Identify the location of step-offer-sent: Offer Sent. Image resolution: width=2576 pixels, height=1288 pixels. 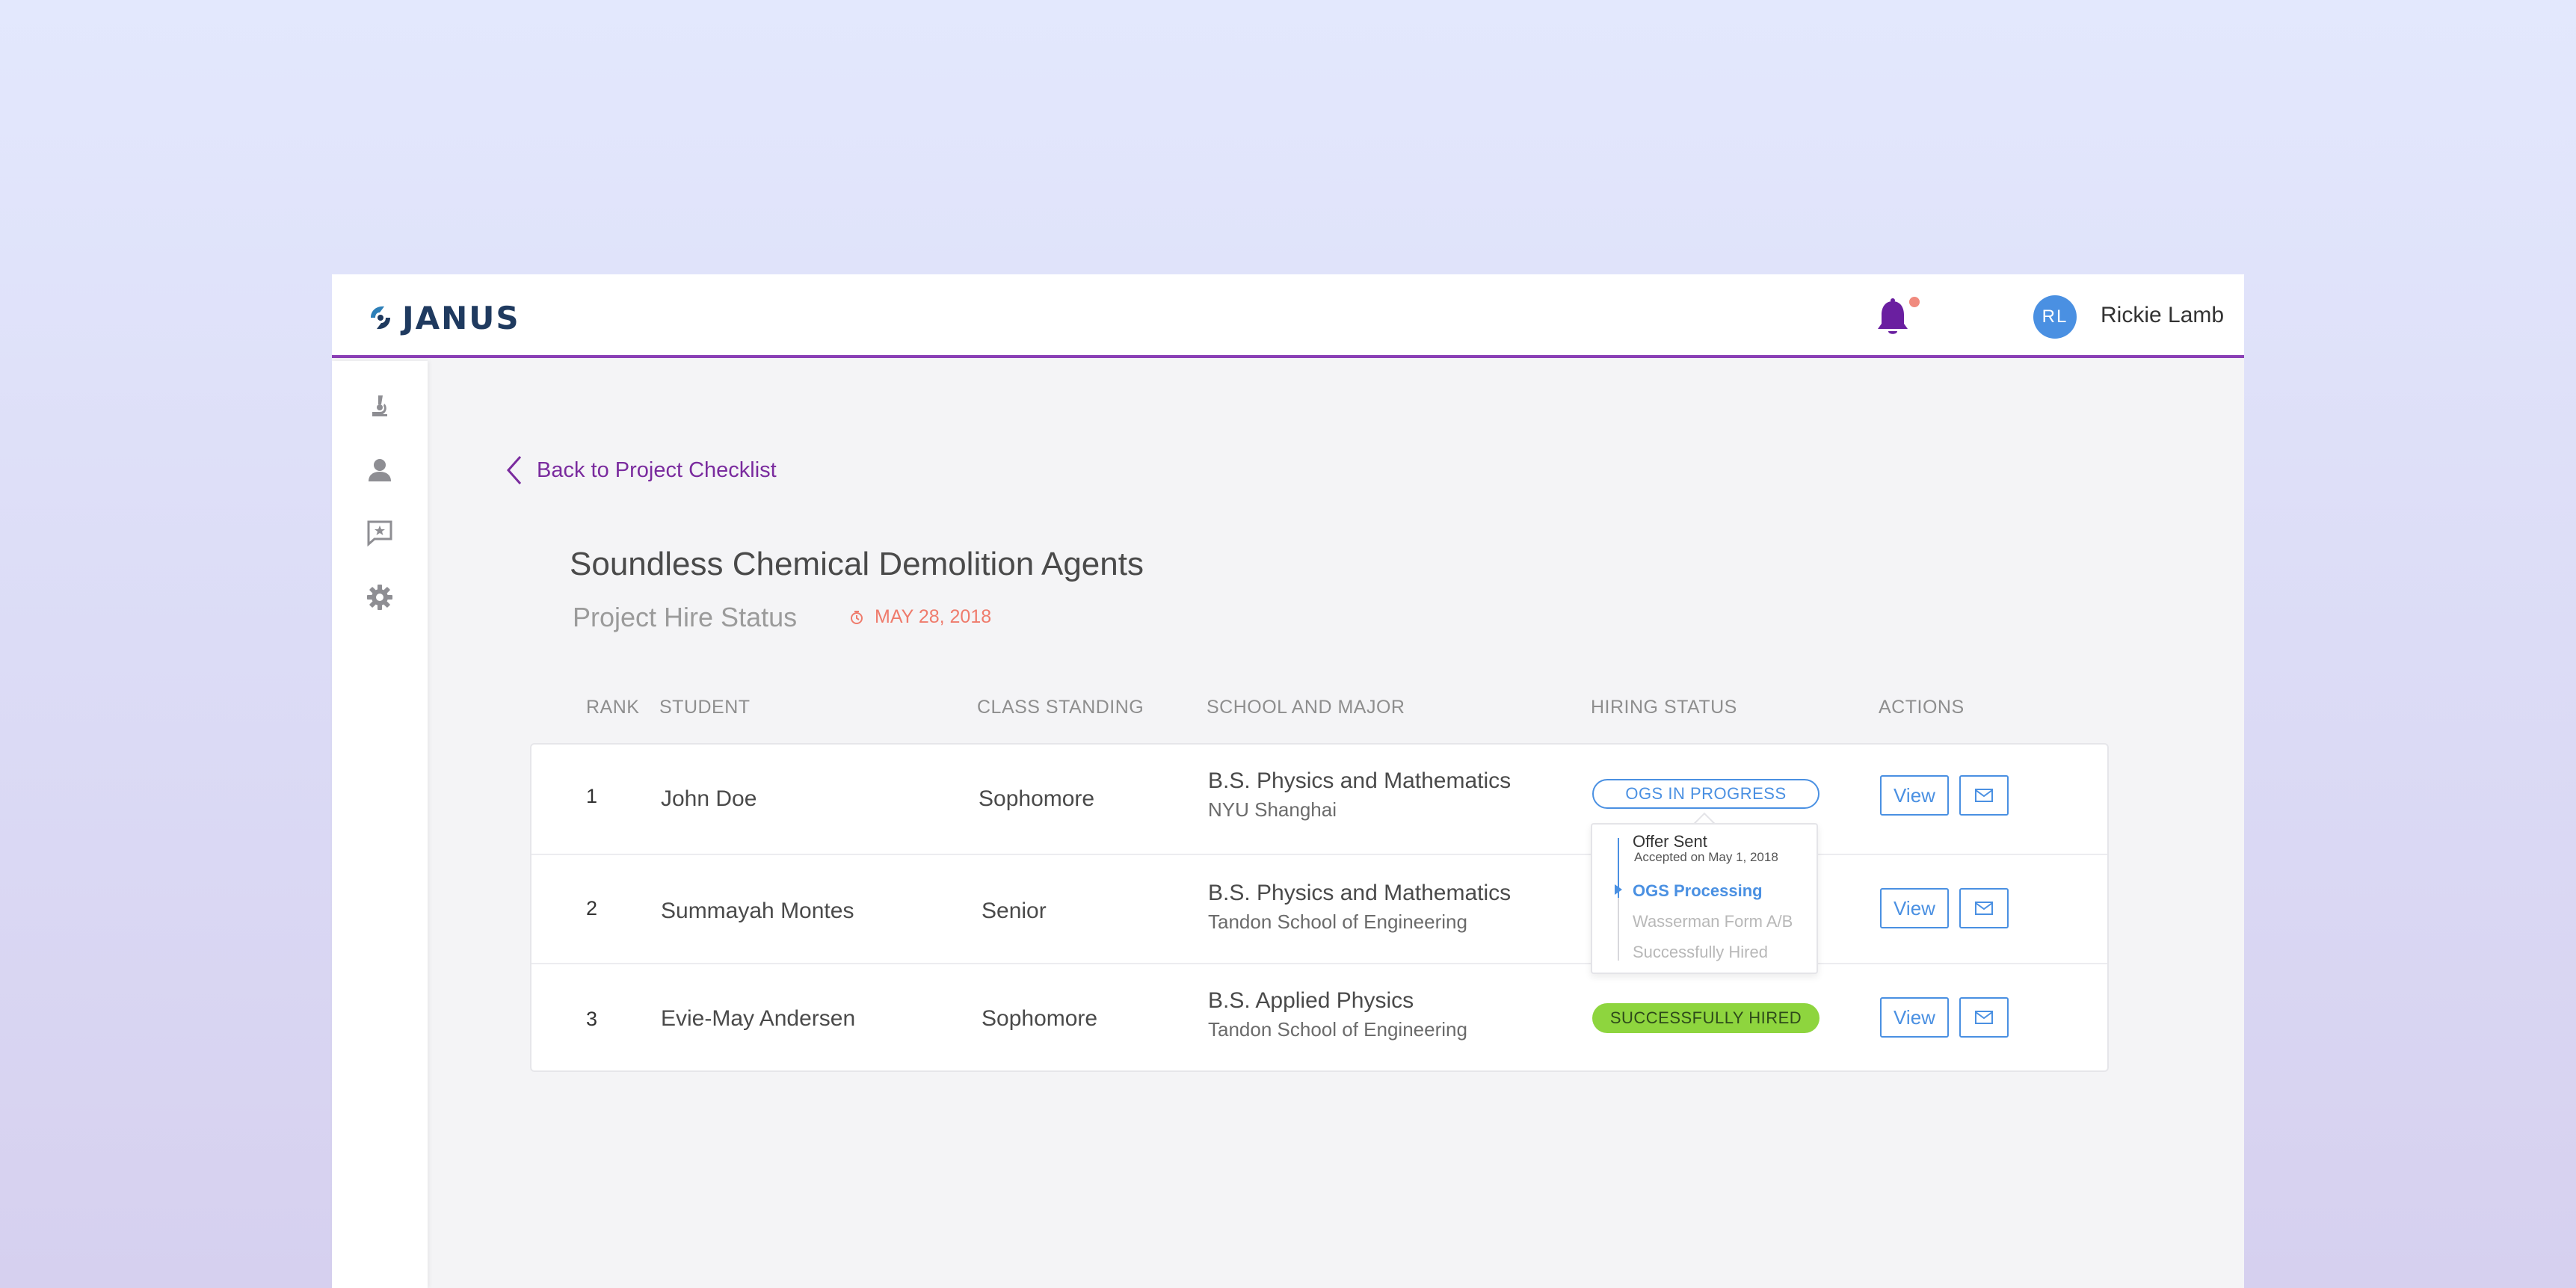
(1670, 841).